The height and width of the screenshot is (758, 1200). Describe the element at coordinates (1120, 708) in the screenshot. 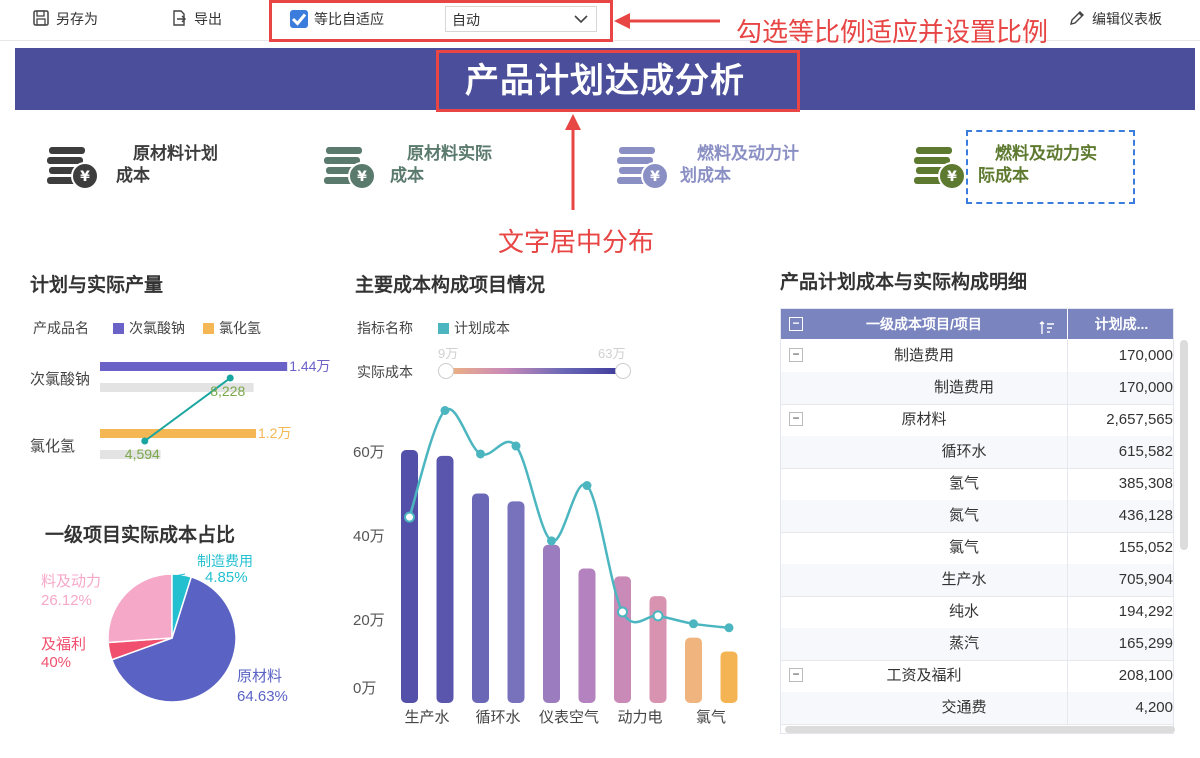

I see `row-value: 4,200` at that location.